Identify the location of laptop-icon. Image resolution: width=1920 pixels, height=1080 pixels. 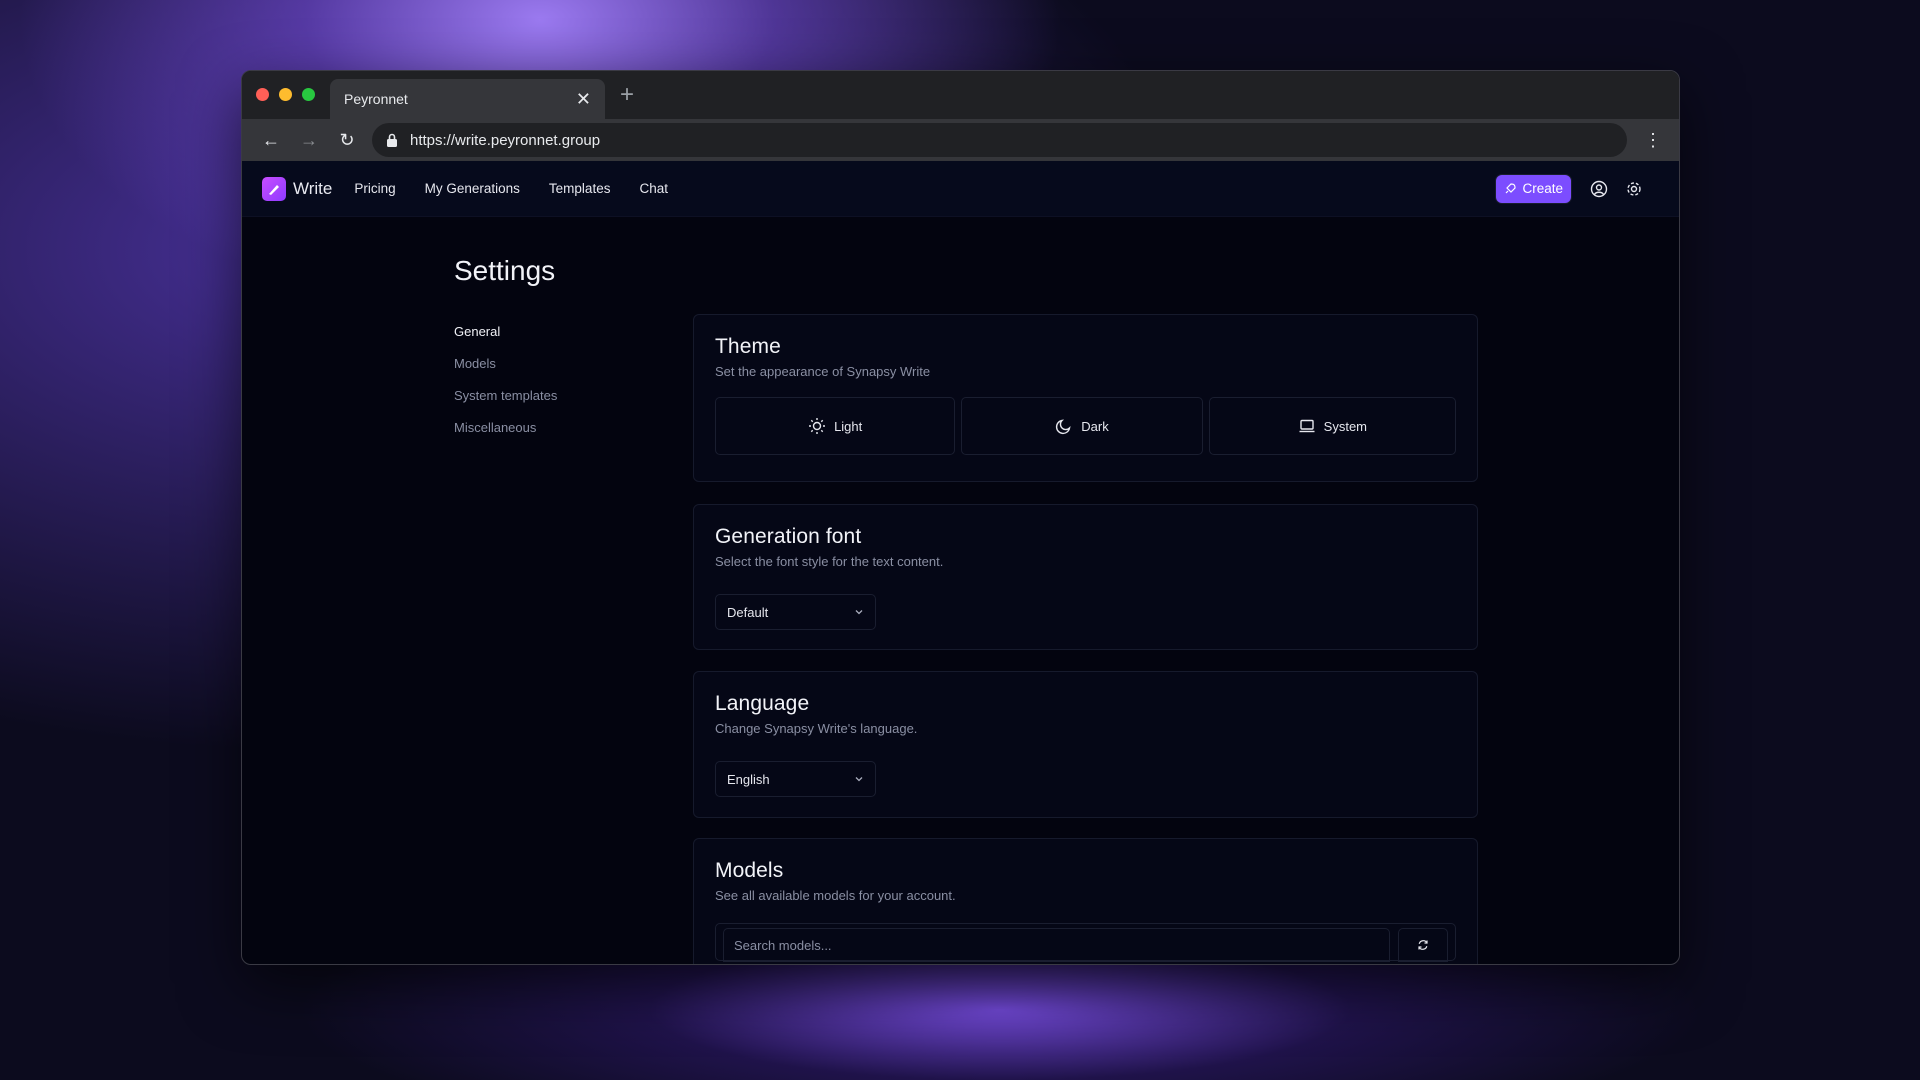
(1307, 426).